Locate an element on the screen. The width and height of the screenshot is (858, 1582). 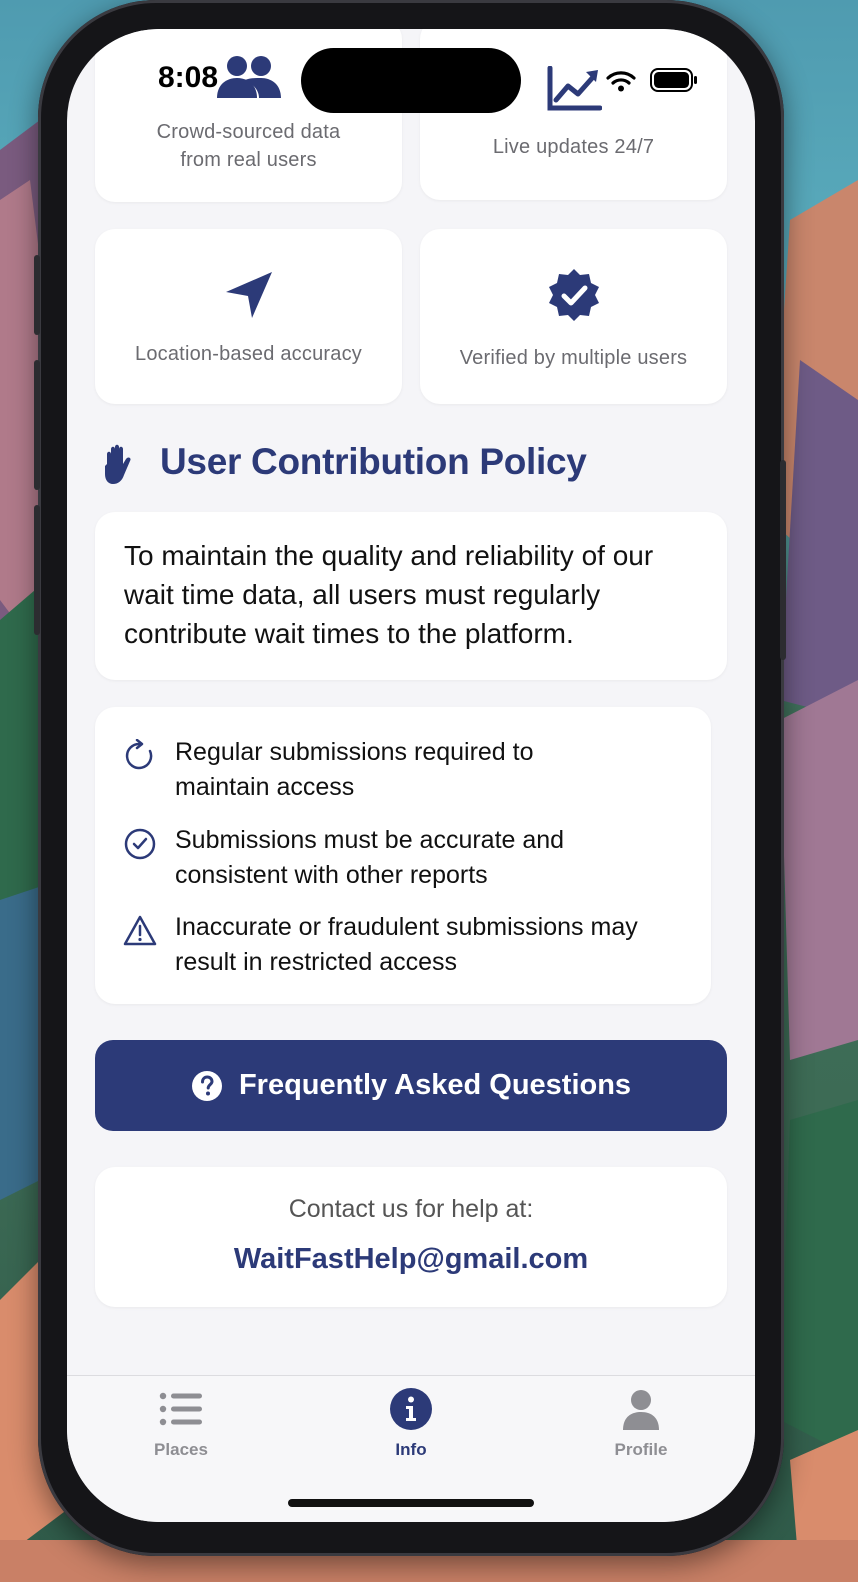
power-button is located at coordinates (783, 560).